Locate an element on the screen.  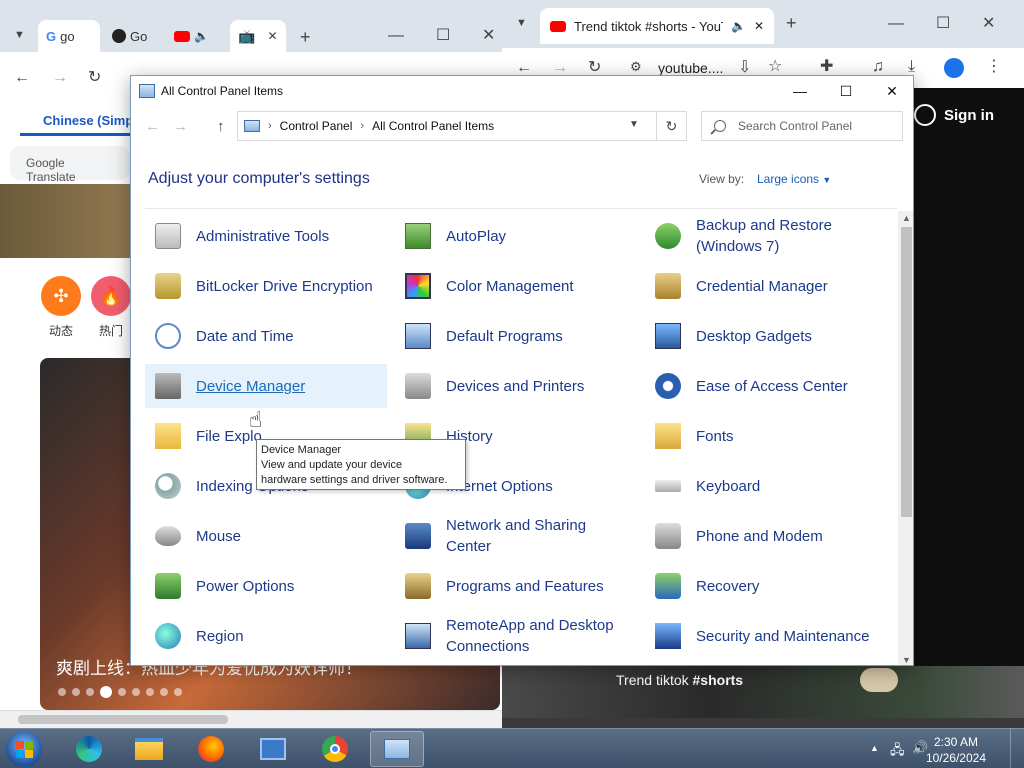
channel-avatar is located at coordinates (879, 680).